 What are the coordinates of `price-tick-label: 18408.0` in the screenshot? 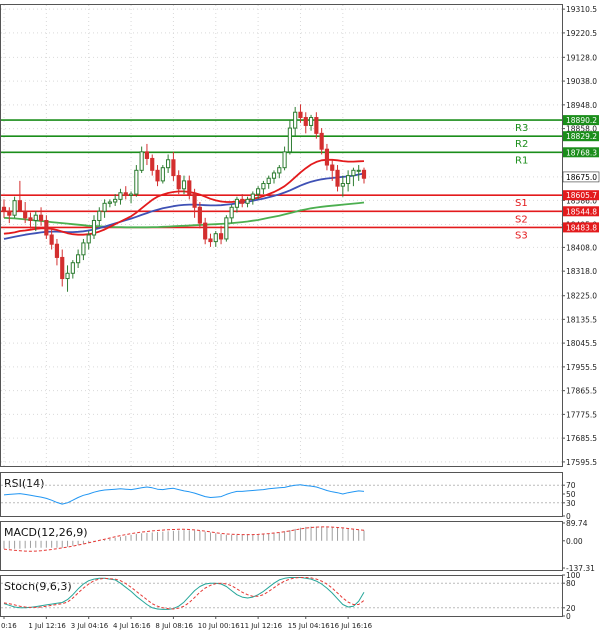 It's located at (581, 247).